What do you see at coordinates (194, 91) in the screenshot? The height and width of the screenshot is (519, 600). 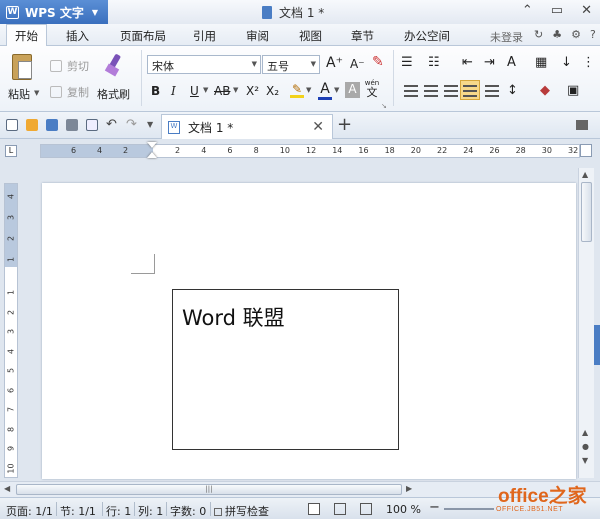 I see `underline-button: U` at bounding box center [194, 91].